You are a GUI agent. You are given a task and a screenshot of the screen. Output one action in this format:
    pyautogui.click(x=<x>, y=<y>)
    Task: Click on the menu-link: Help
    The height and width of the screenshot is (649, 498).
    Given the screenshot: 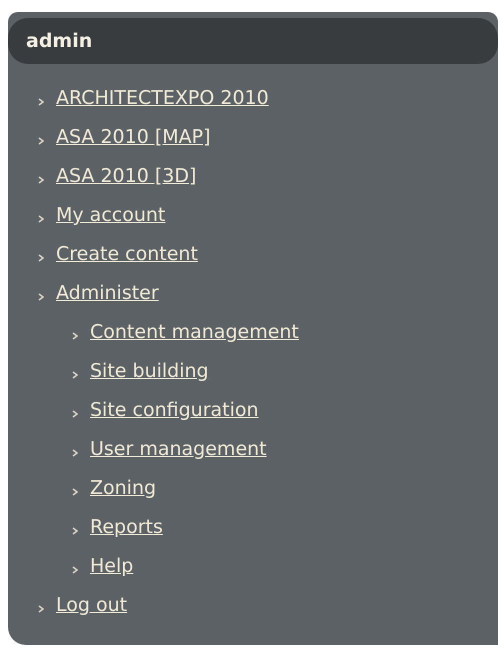 What is the action you would take?
    pyautogui.click(x=112, y=566)
    